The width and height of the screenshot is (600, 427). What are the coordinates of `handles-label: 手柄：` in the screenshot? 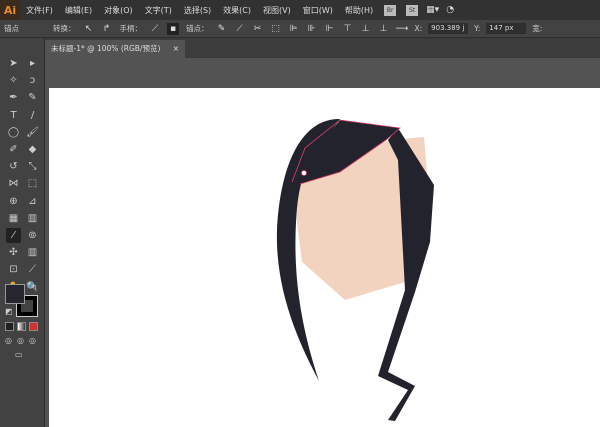 It's located at (131, 28).